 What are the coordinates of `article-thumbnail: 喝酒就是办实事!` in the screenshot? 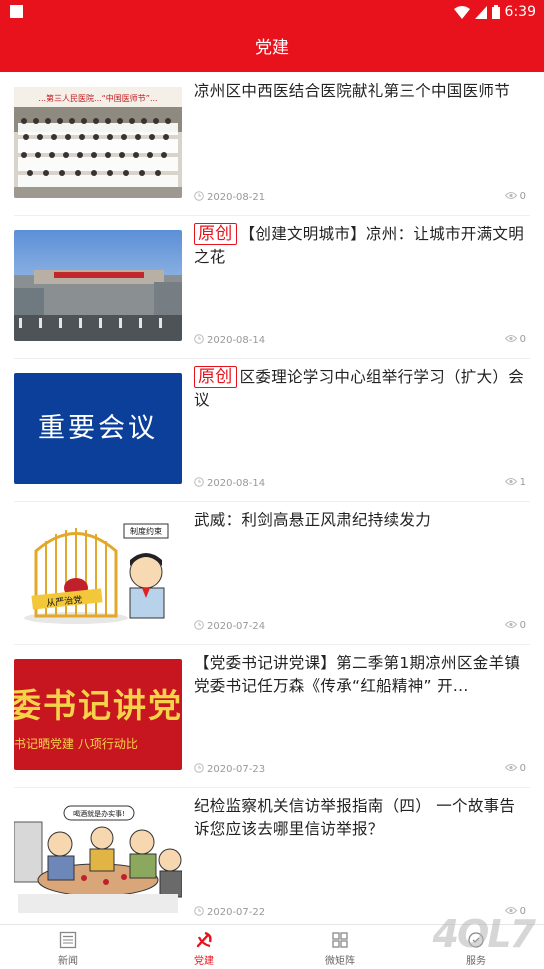 It's located at (98, 857).